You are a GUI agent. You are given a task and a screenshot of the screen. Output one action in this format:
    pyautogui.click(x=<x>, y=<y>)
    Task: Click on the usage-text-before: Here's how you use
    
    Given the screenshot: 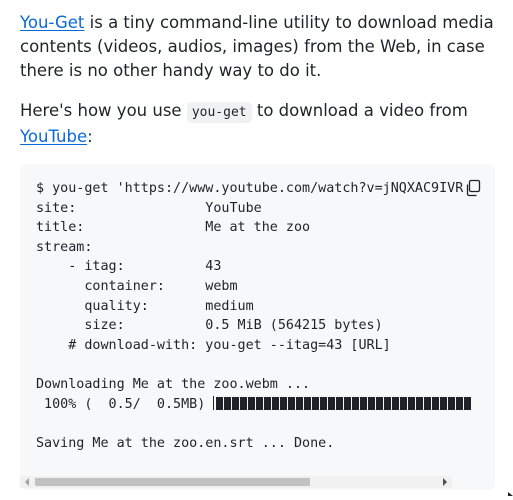 What is the action you would take?
    pyautogui.click(x=103, y=110)
    